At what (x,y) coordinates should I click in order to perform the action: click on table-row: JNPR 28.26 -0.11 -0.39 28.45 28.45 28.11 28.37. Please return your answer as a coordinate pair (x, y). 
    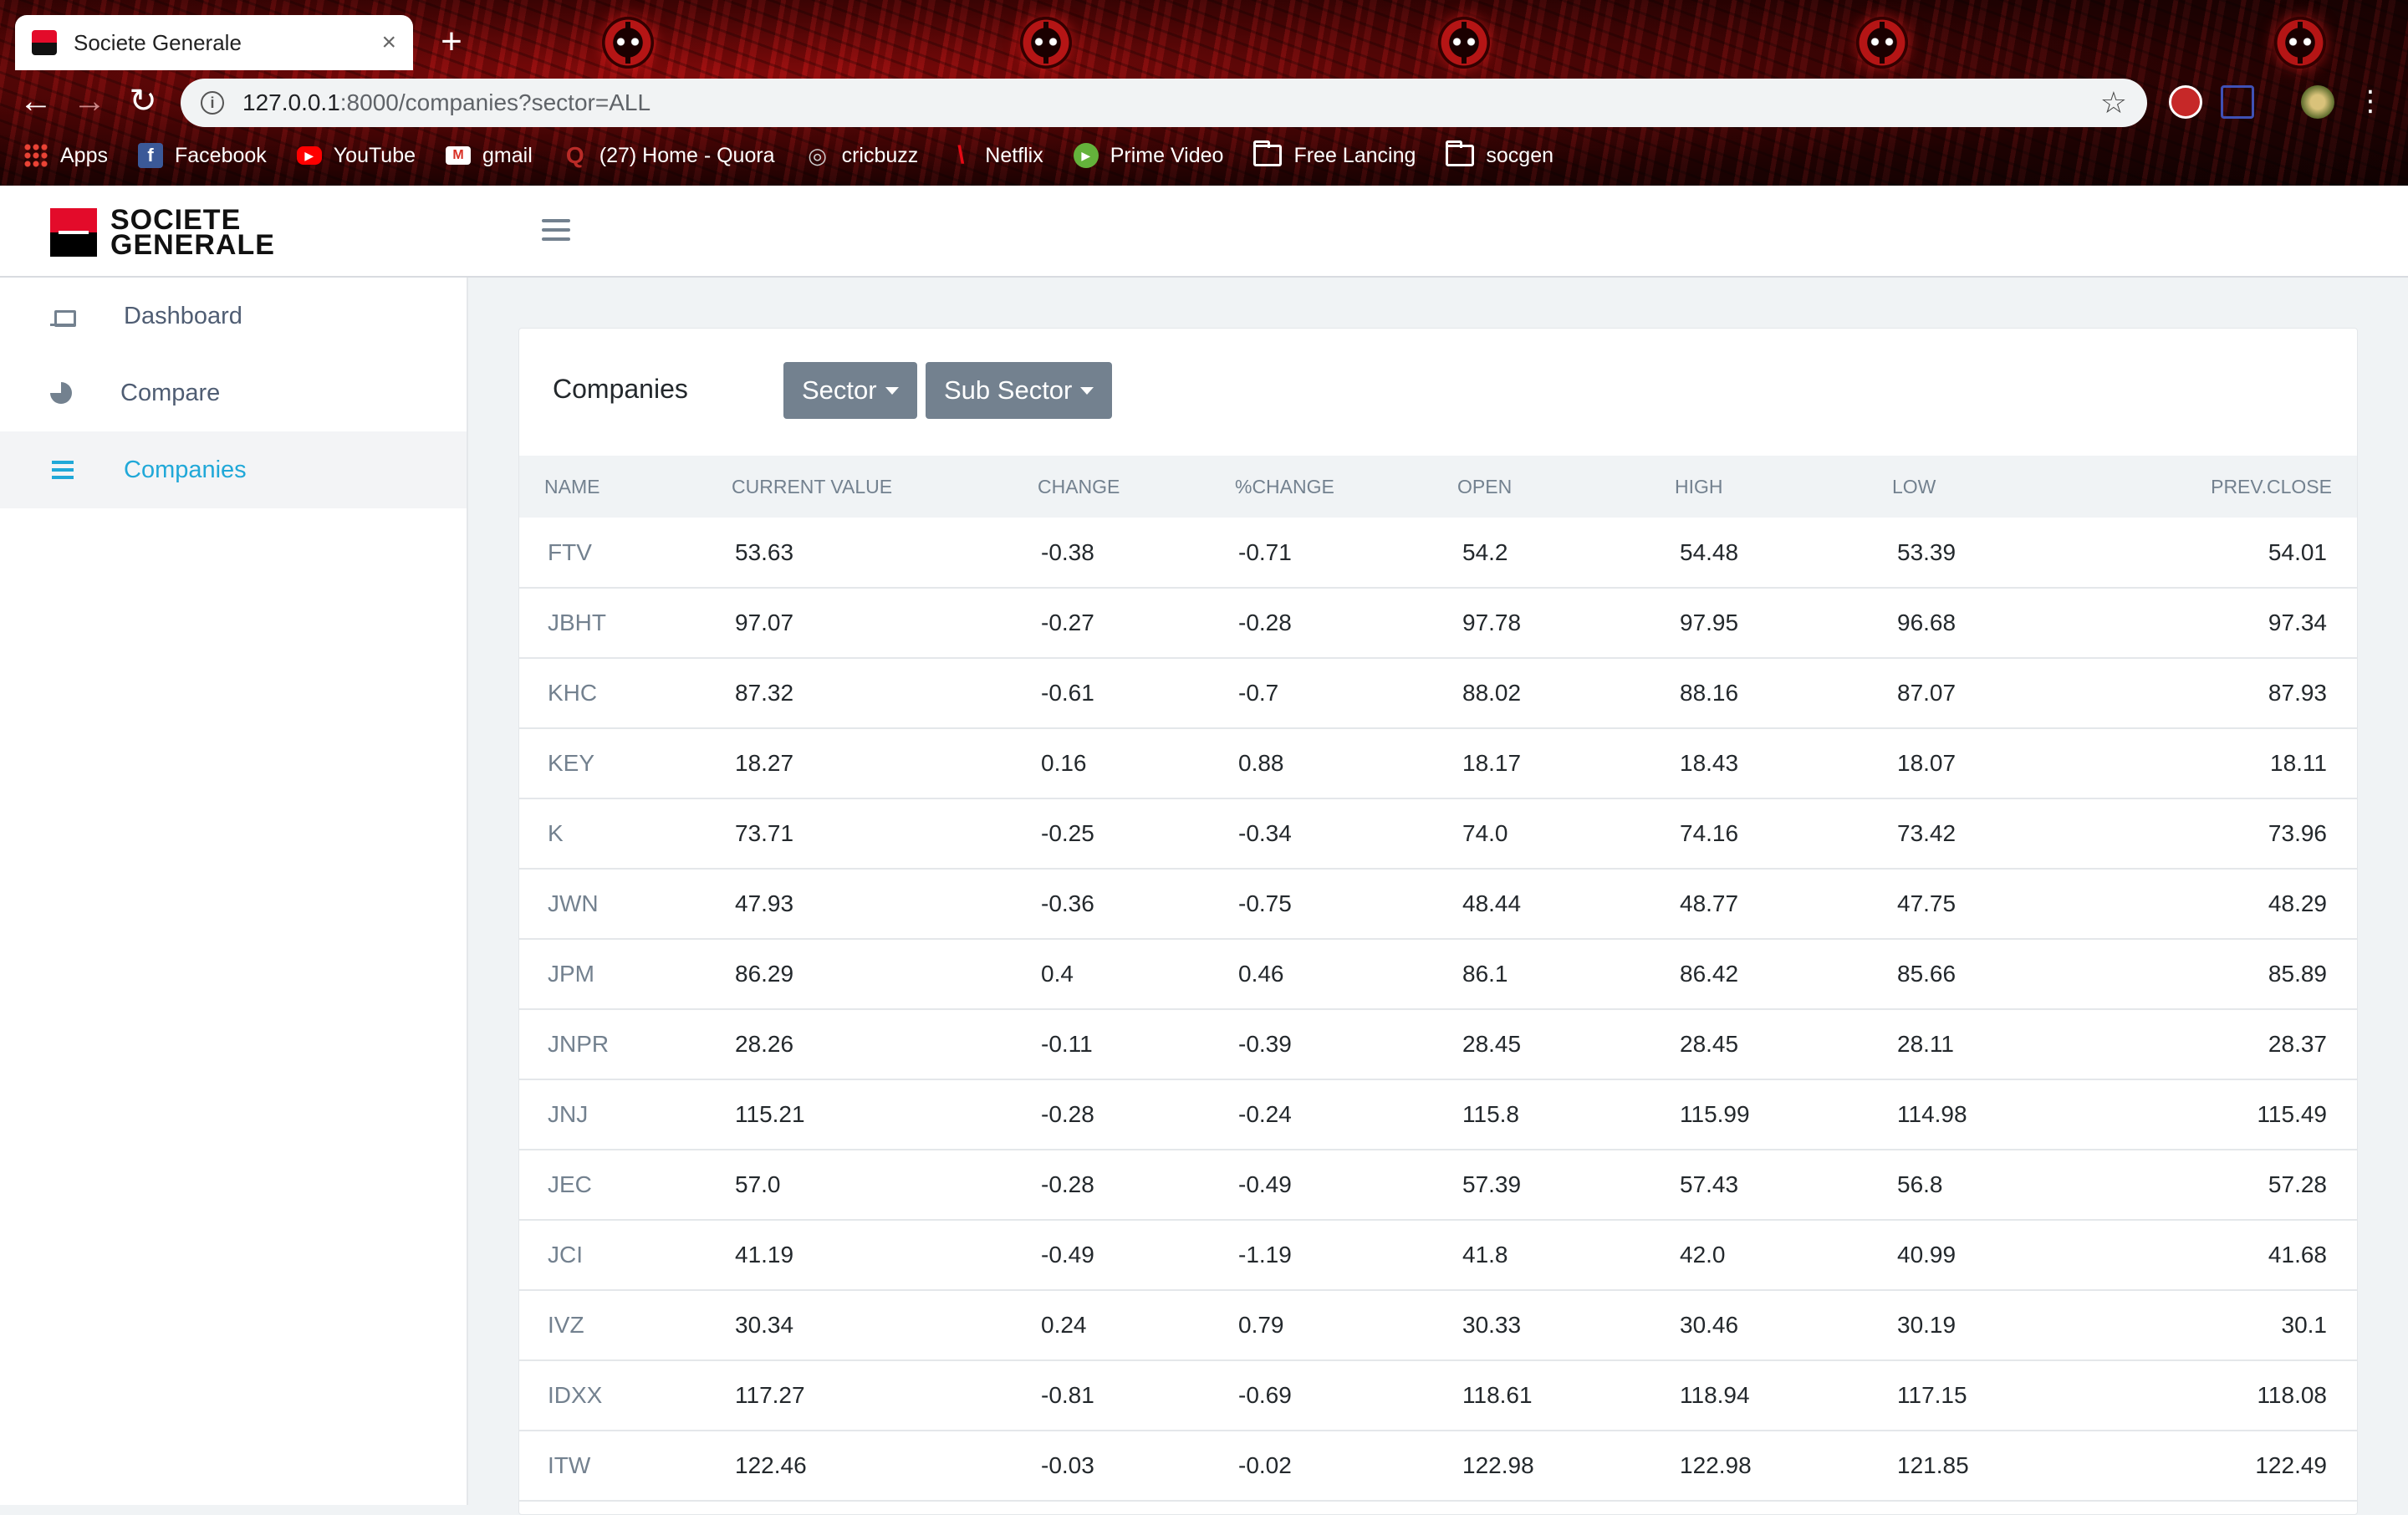
    Looking at the image, I should click on (1438, 1044).